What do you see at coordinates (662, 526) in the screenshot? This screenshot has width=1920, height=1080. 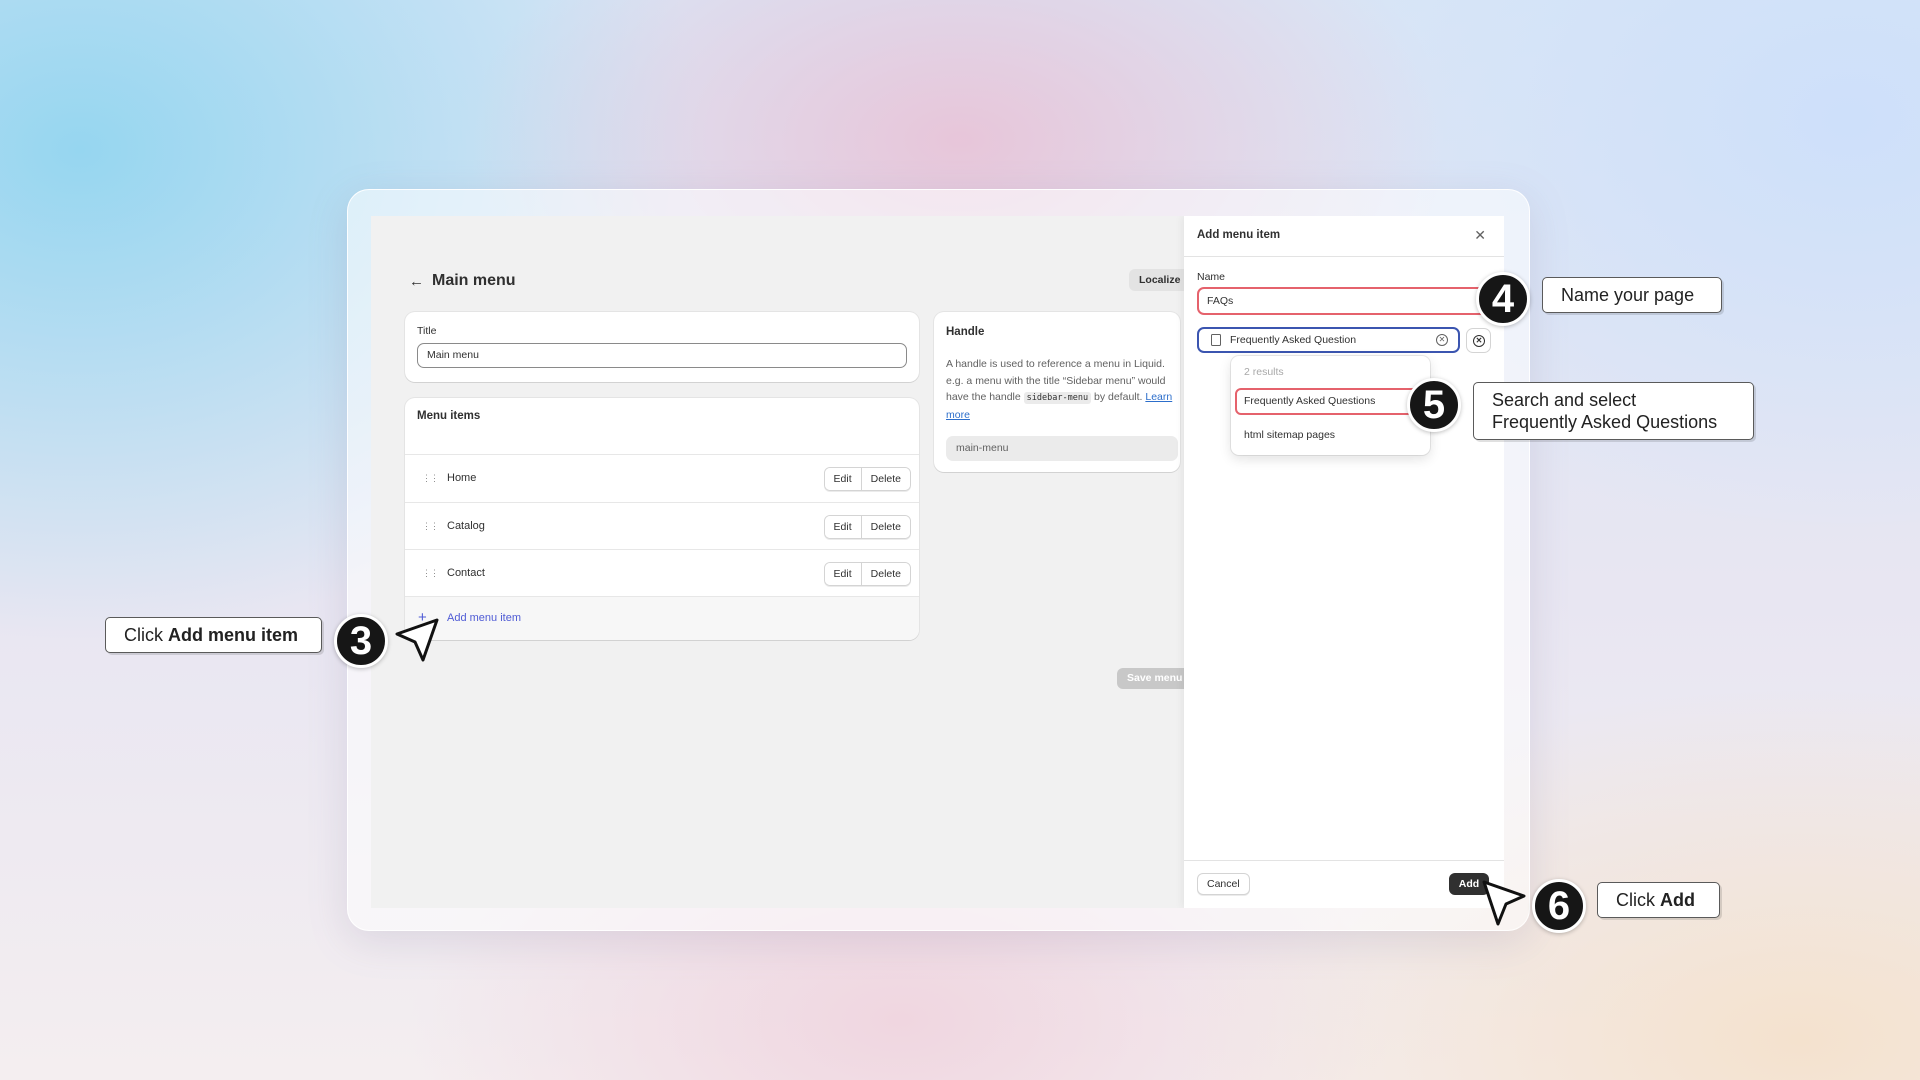 I see `menu-item-row: ⋮⋮ Catalog Edit Delete` at bounding box center [662, 526].